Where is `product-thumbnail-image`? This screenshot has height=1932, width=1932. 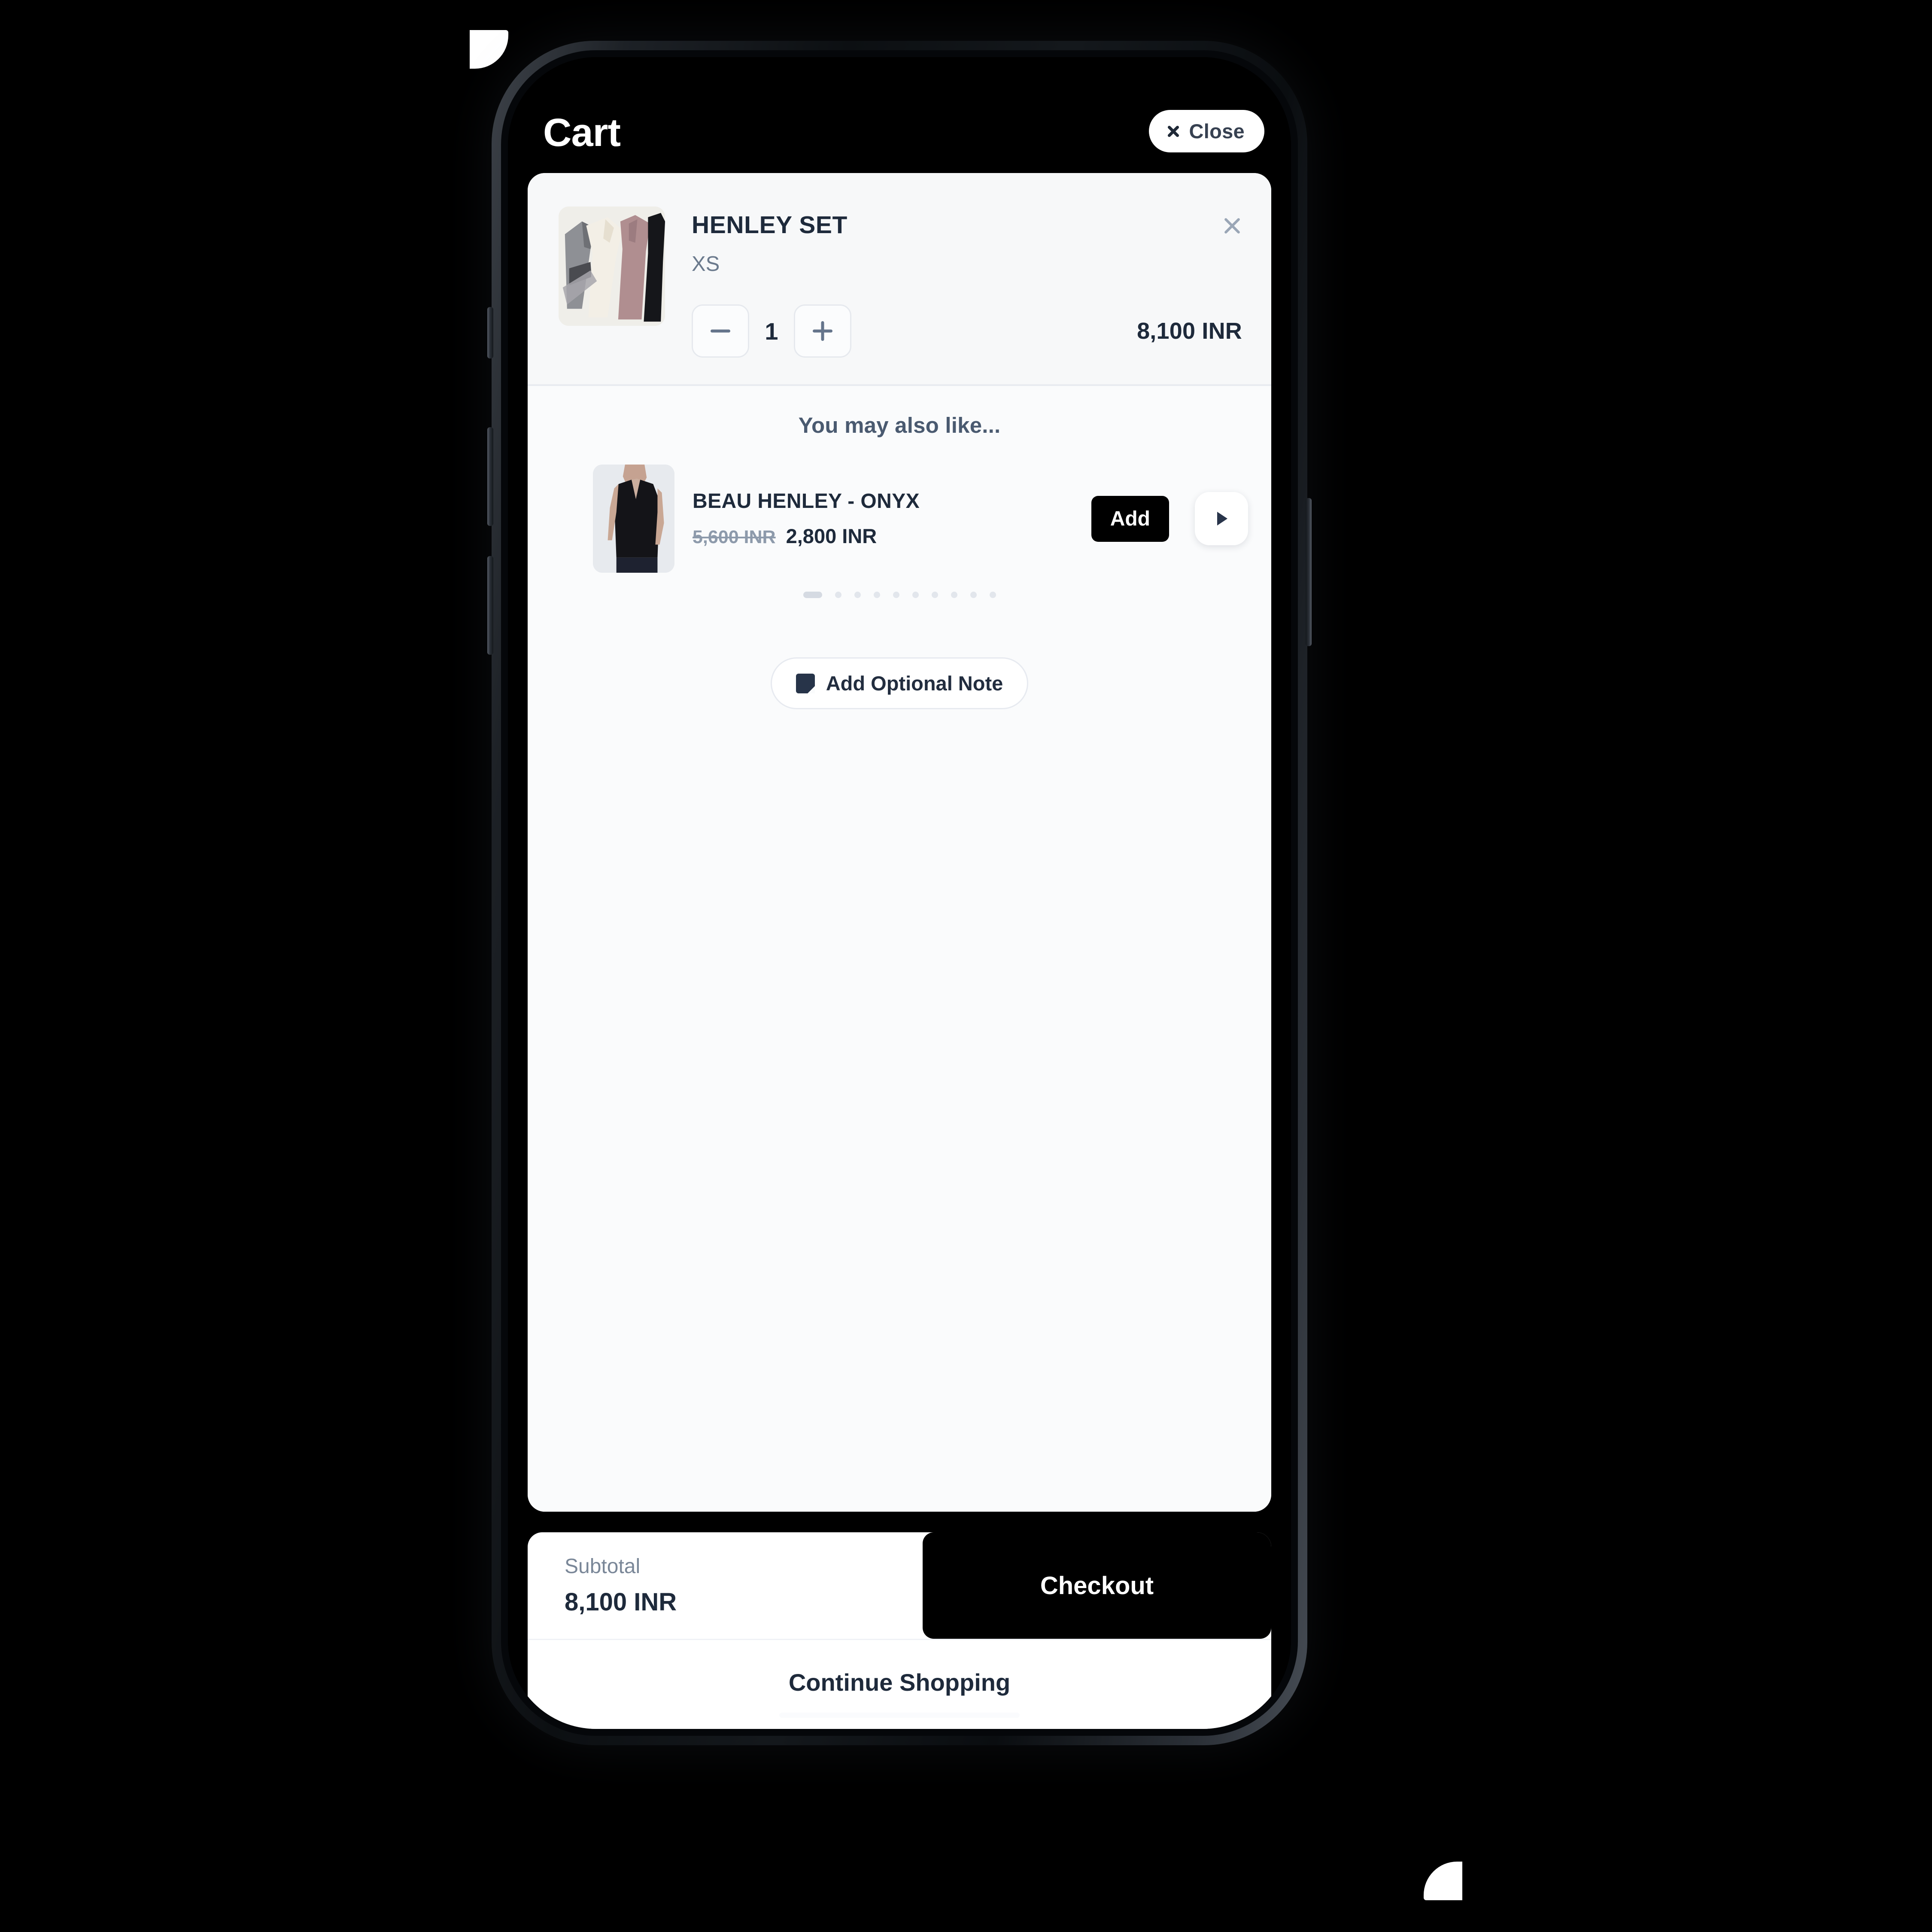
product-thumbnail-image is located at coordinates (612, 266).